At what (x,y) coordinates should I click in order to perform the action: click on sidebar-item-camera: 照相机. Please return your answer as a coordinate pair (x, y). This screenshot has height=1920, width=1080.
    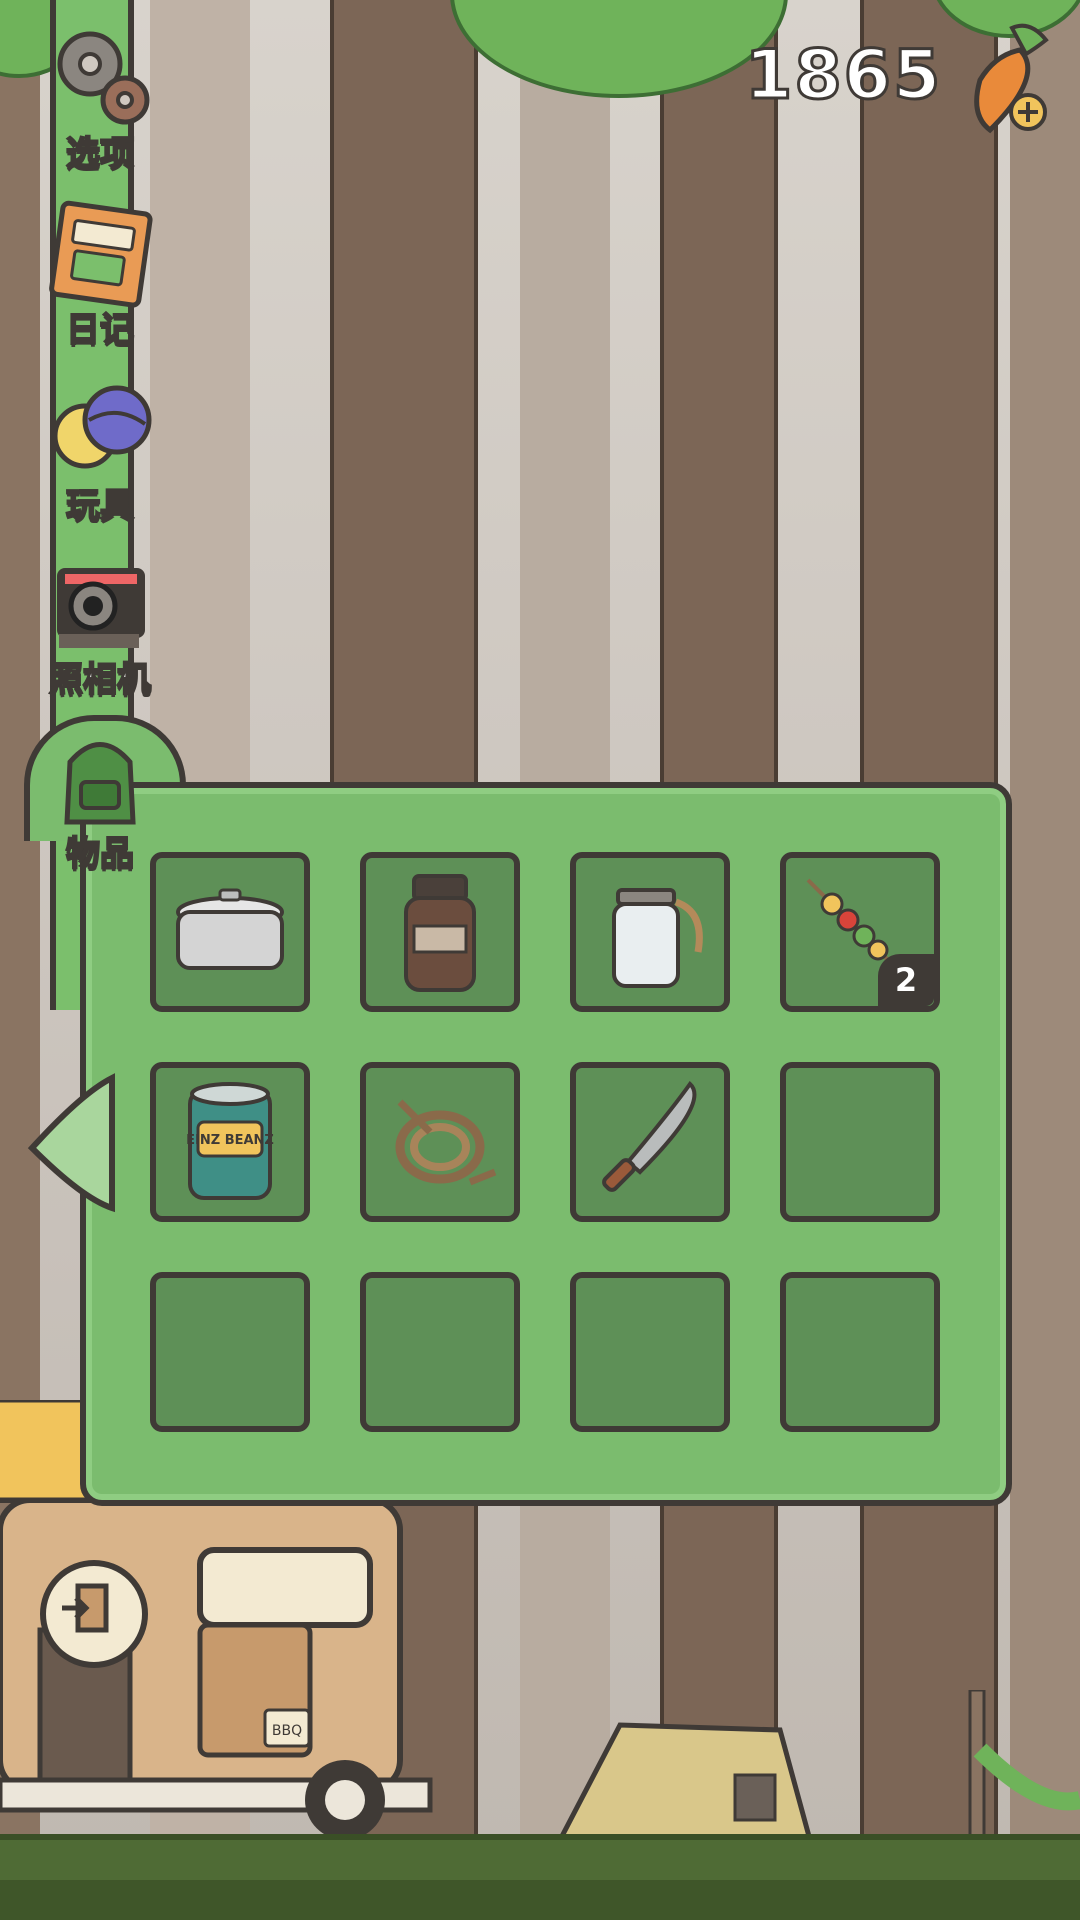
    Looking at the image, I should click on (100, 624).